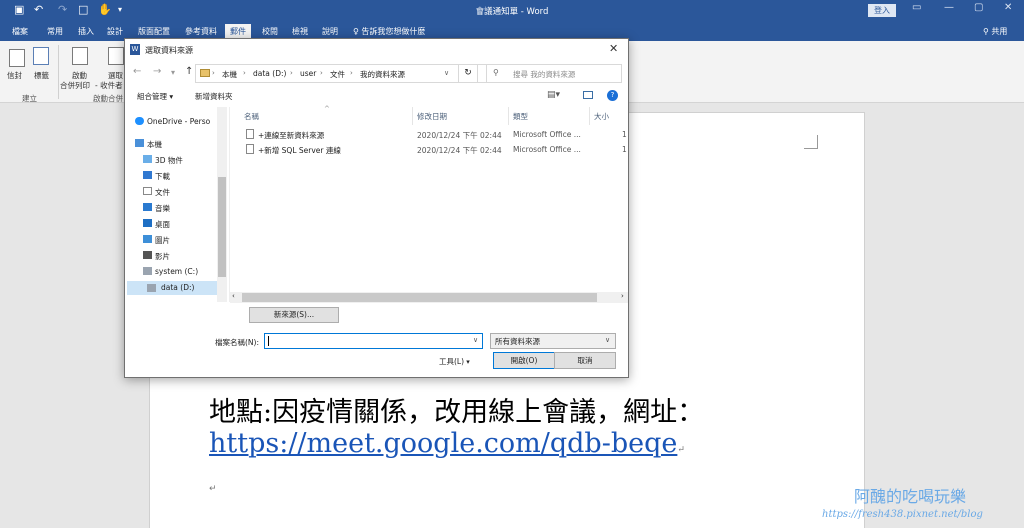 The image size is (1024, 528). What do you see at coordinates (189, 71) in the screenshot?
I see `up-arrow-icon: ↑` at bounding box center [189, 71].